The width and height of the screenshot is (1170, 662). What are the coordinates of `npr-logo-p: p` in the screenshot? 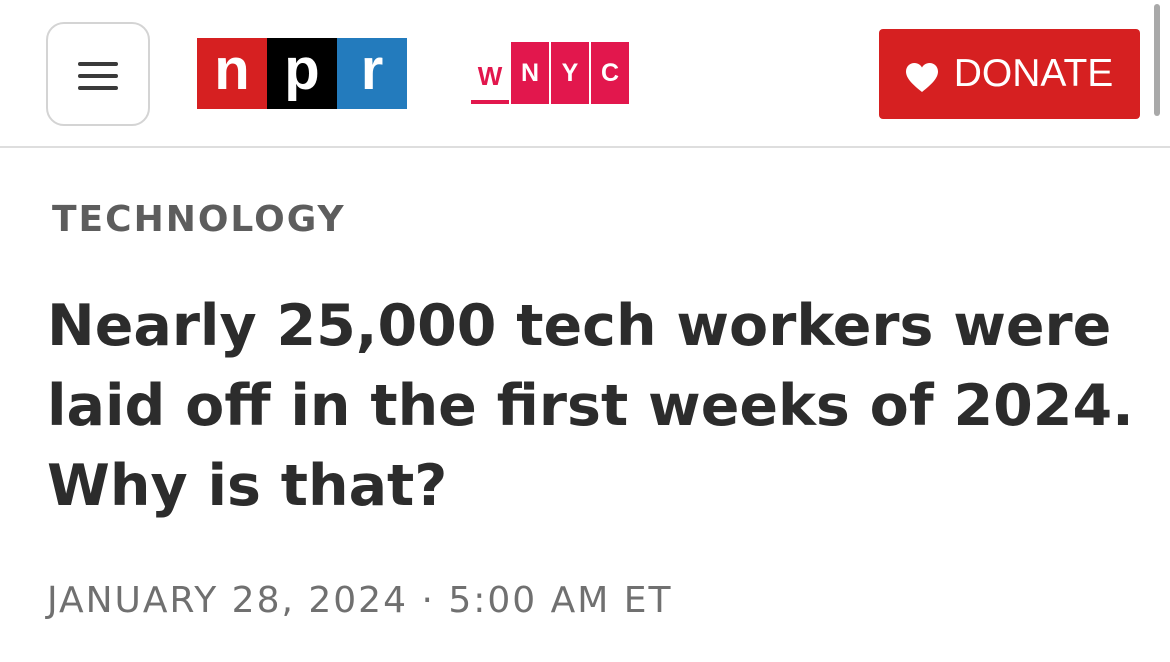 It's located at (302, 73).